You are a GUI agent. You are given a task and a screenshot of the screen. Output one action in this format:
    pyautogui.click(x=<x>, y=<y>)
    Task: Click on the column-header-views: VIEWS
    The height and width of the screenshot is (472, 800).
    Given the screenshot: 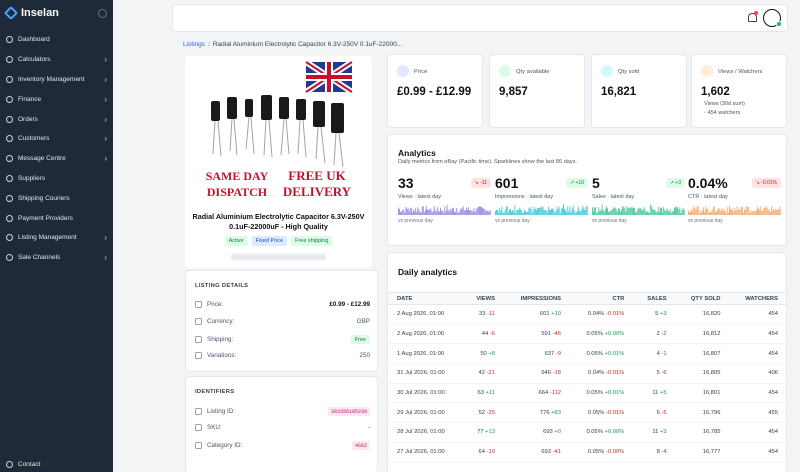 What is the action you would take?
    pyautogui.click(x=483, y=298)
    